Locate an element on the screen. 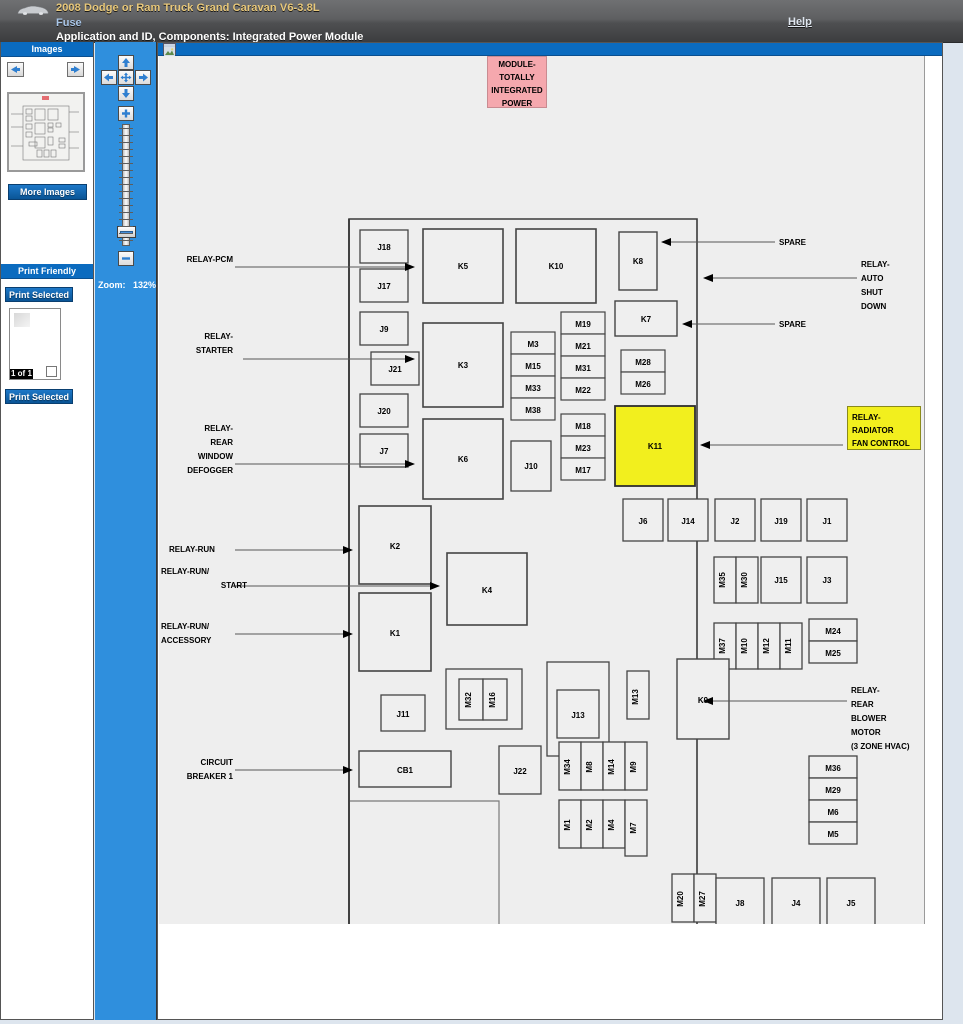 The width and height of the screenshot is (963, 1024). previous-image-button is located at coordinates (15, 69).